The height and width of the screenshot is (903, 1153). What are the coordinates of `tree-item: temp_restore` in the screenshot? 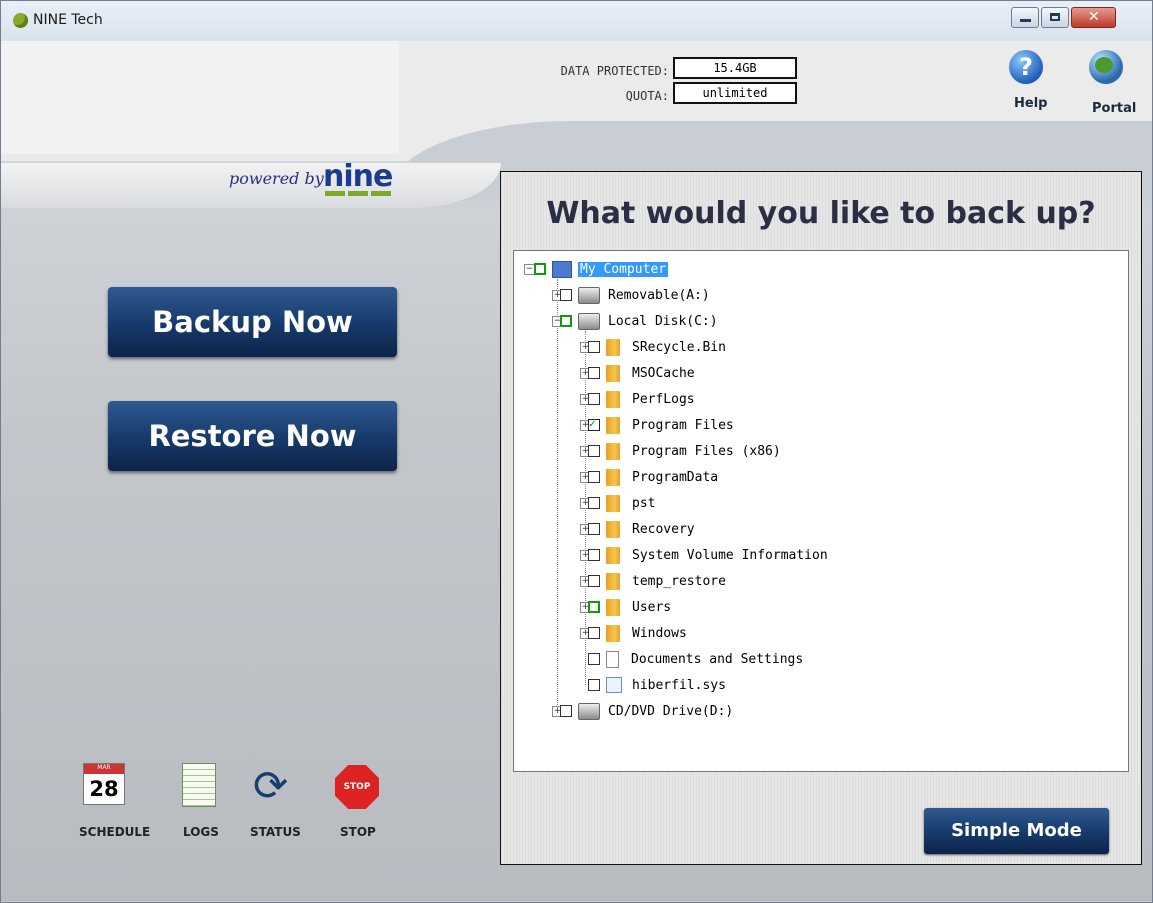 It's located at (657, 581).